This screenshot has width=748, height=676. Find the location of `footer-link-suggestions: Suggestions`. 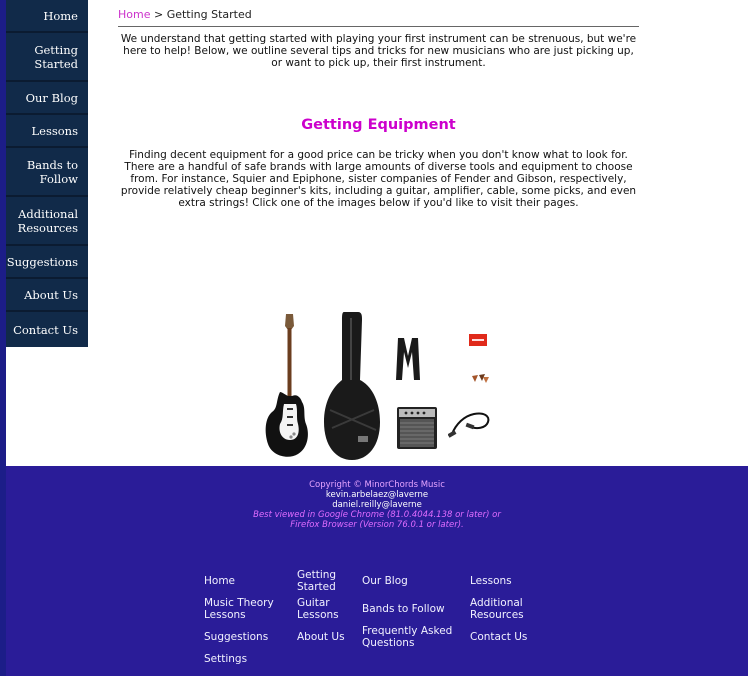

footer-link-suggestions: Suggestions is located at coordinates (236, 637).